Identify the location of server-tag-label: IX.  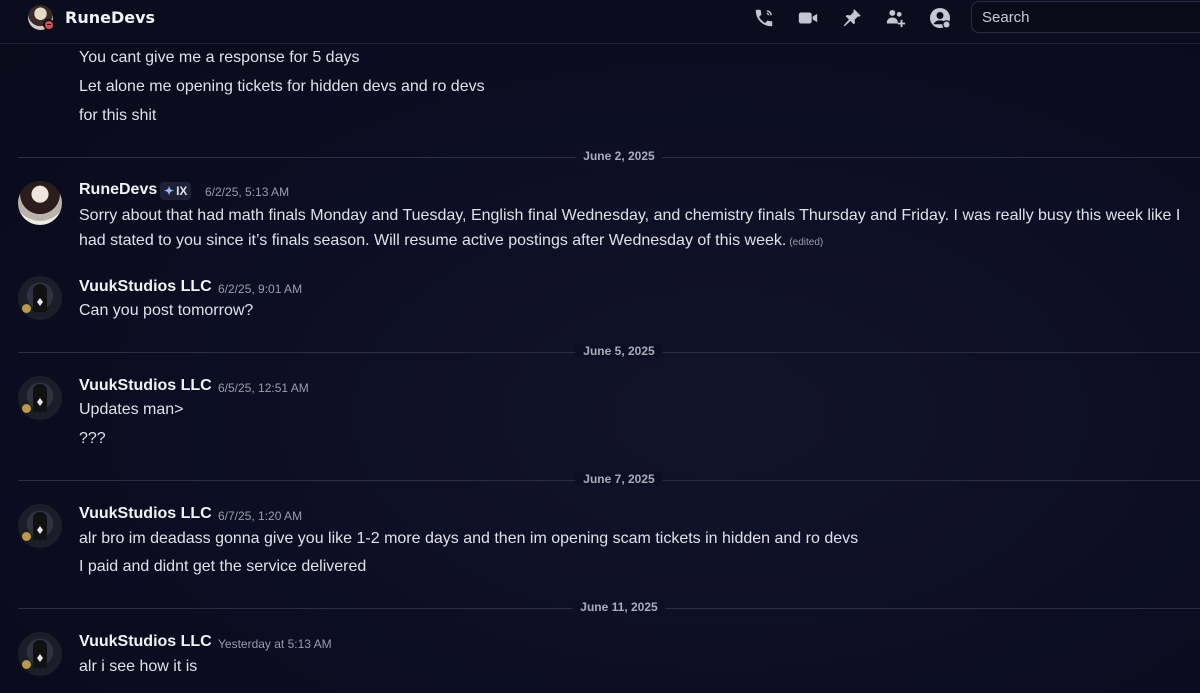
(182, 191).